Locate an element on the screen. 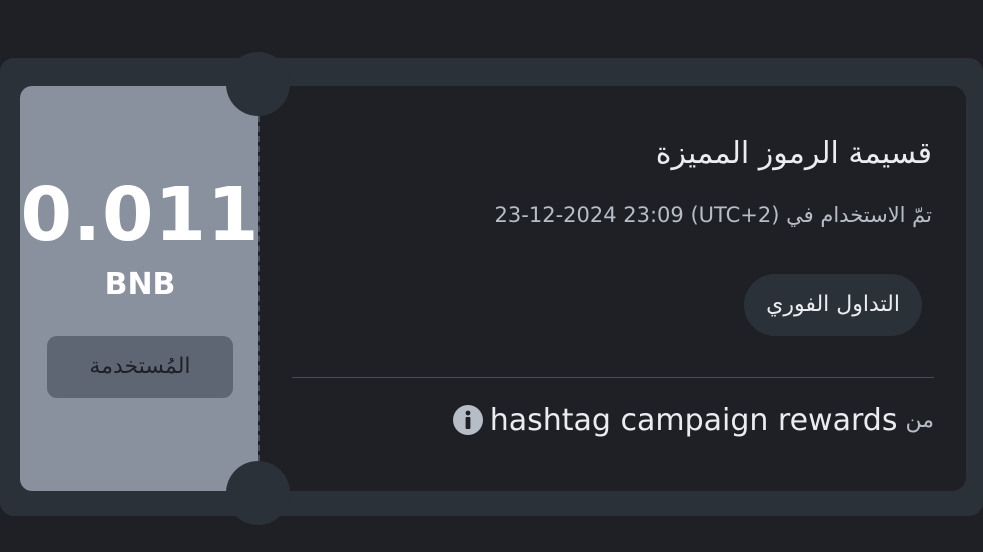 The height and width of the screenshot is (552, 983). voucher-title: قسيمة الرموز المميزة is located at coordinates (793, 153).